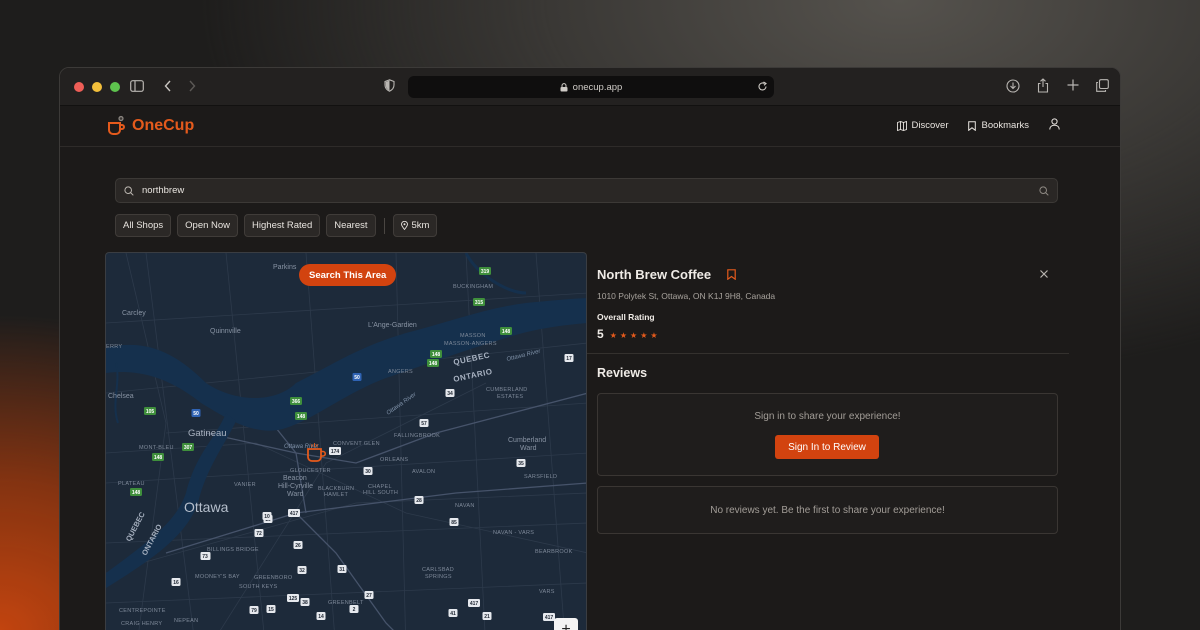 The height and width of the screenshot is (630, 1200). Describe the element at coordinates (282, 225) in the screenshot. I see `filter-highest-rated: Highest Rated` at that location.